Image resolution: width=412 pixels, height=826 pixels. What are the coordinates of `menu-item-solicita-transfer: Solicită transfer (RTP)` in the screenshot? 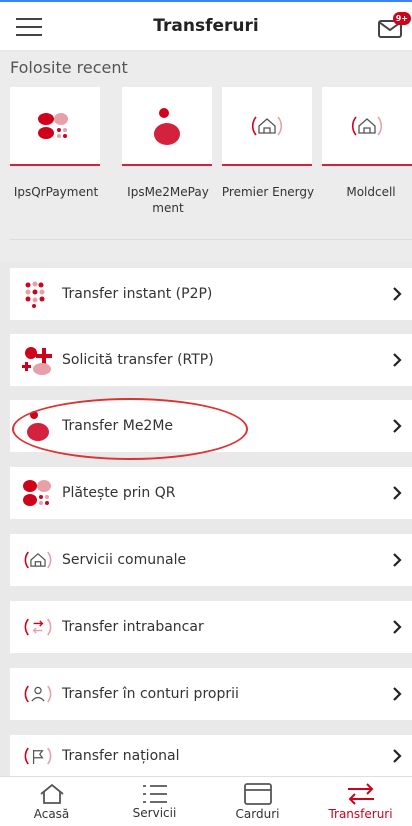 It's located at (211, 360).